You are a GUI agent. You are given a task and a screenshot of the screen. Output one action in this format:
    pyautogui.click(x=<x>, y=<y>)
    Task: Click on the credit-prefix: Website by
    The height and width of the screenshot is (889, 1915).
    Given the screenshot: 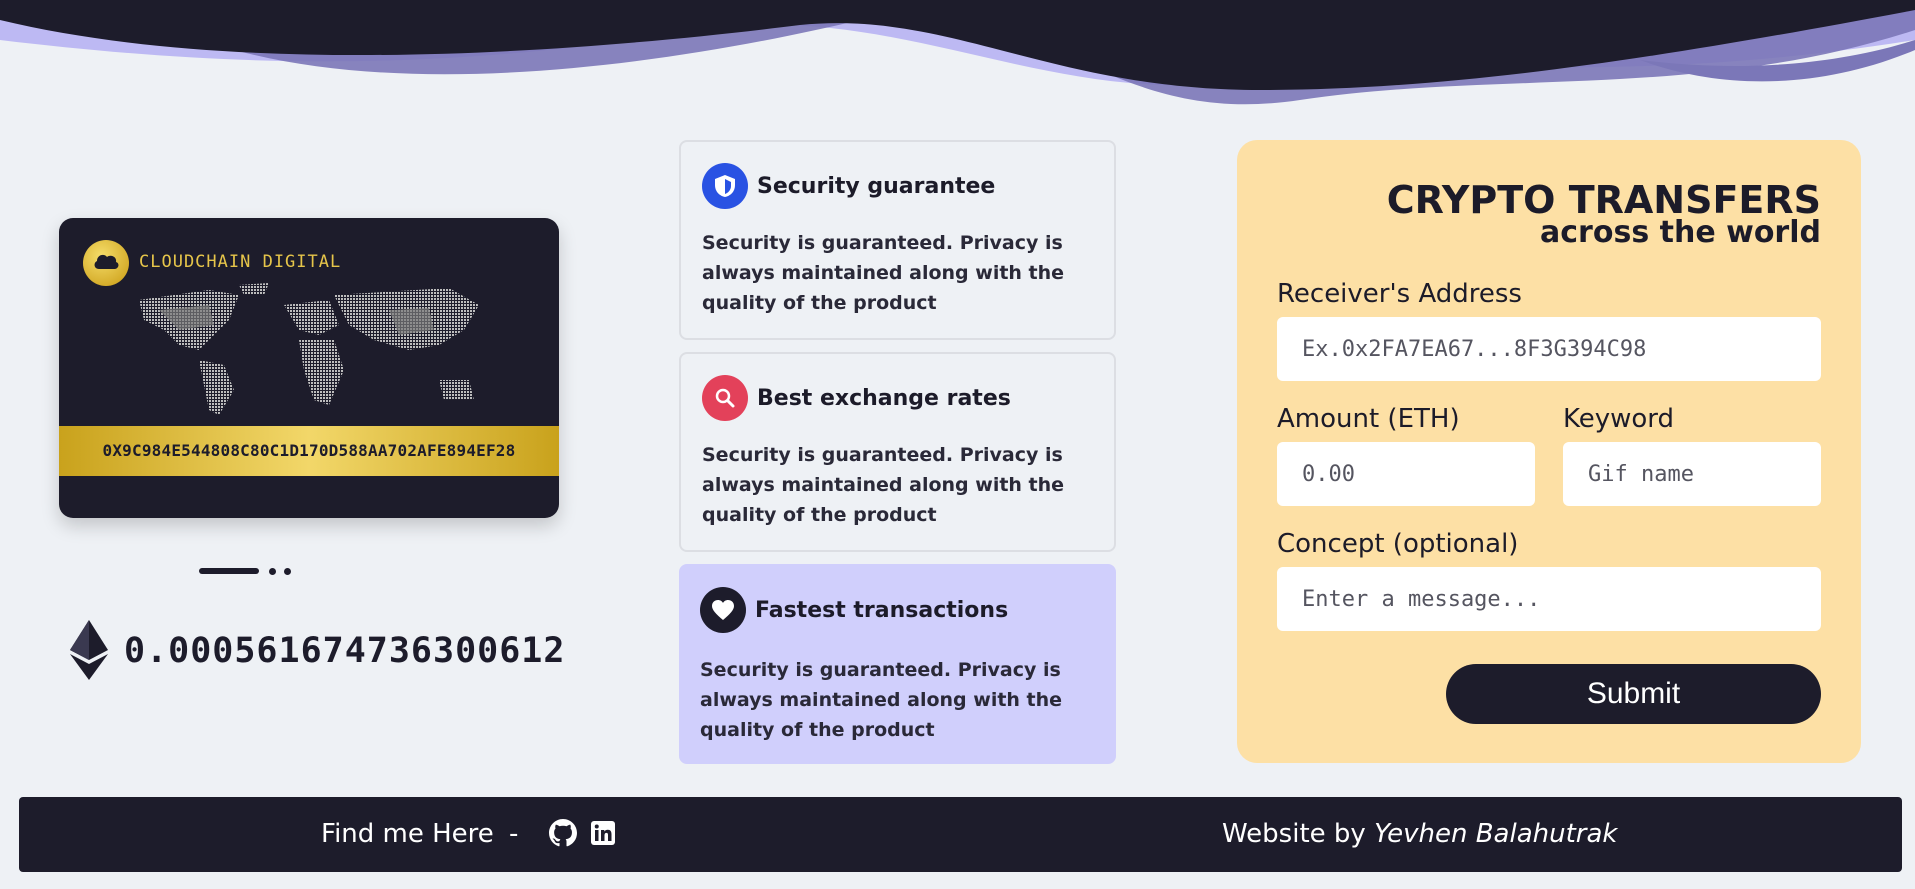 What is the action you would take?
    pyautogui.click(x=1294, y=834)
    